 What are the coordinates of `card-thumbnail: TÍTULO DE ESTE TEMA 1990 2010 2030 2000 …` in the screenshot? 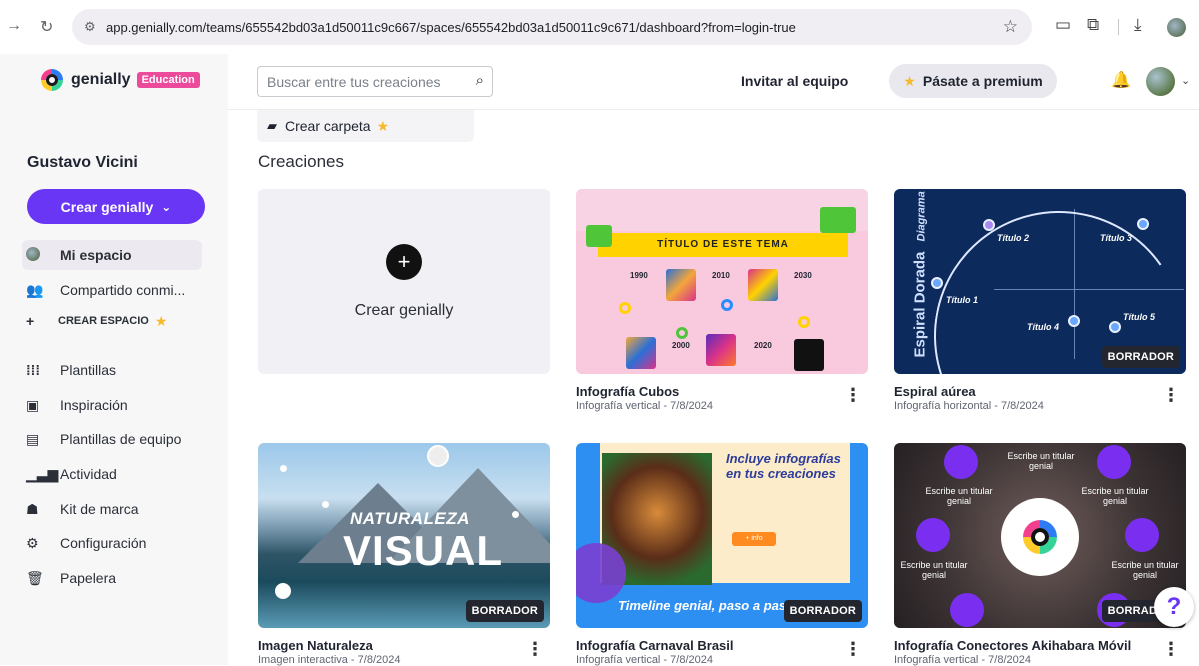 It's located at (722, 281).